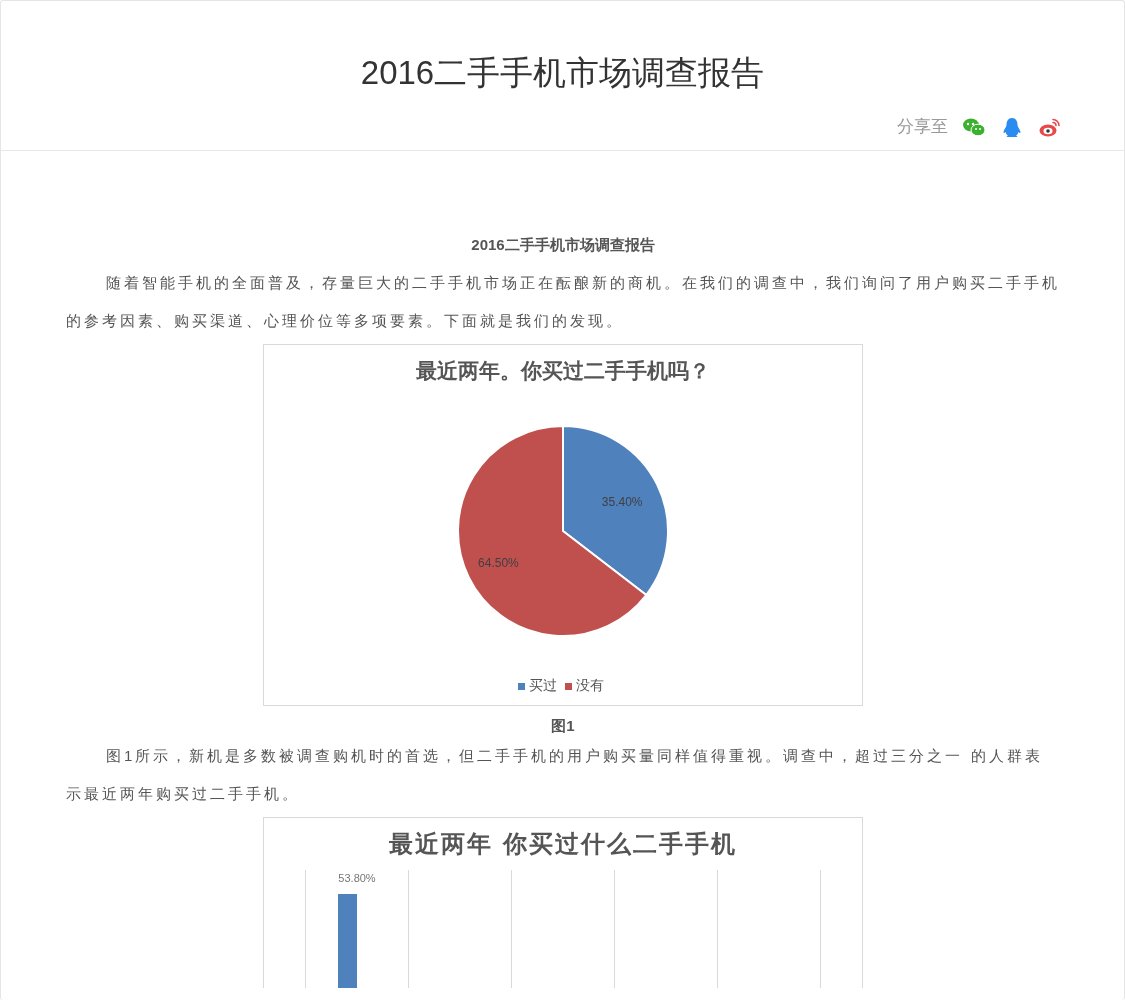 Image resolution: width=1125 pixels, height=1000 pixels. I want to click on data-label: 35.40%, so click(622, 501).